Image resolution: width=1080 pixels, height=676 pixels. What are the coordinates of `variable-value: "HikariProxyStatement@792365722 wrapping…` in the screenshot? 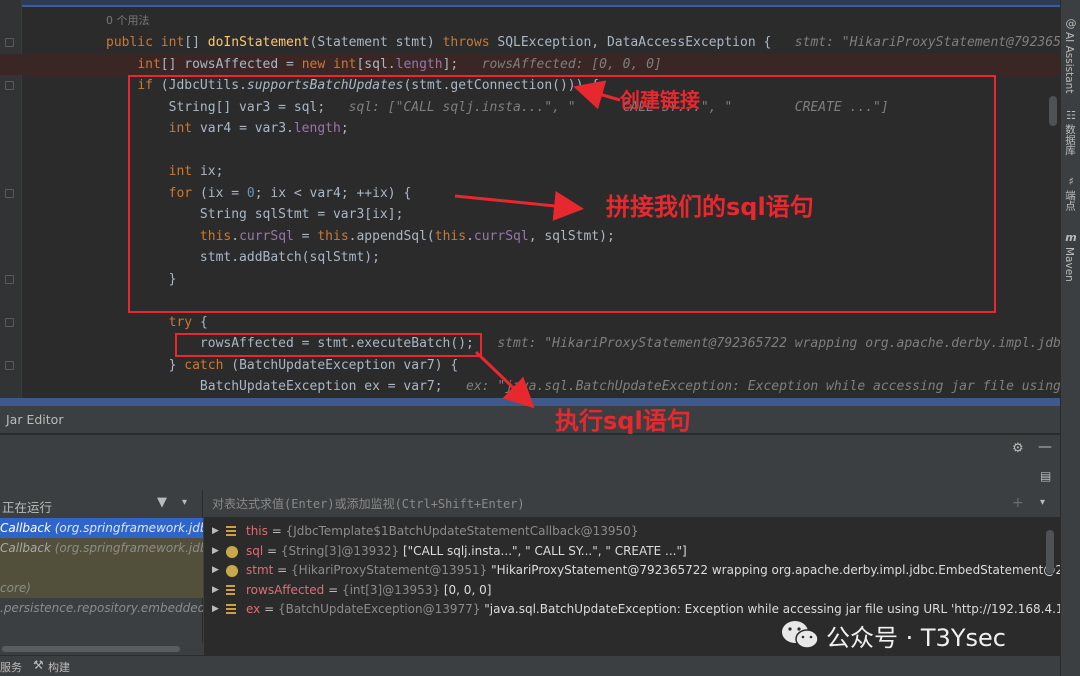 It's located at (775, 570).